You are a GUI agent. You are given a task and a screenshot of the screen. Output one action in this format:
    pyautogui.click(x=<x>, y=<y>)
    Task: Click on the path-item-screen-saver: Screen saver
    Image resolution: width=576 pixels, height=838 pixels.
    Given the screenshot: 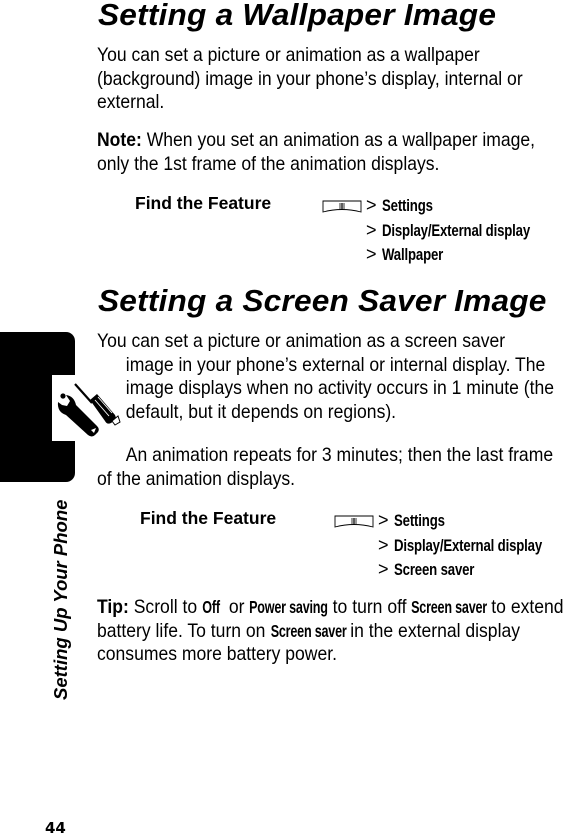 What is the action you would take?
    pyautogui.click(x=433, y=570)
    